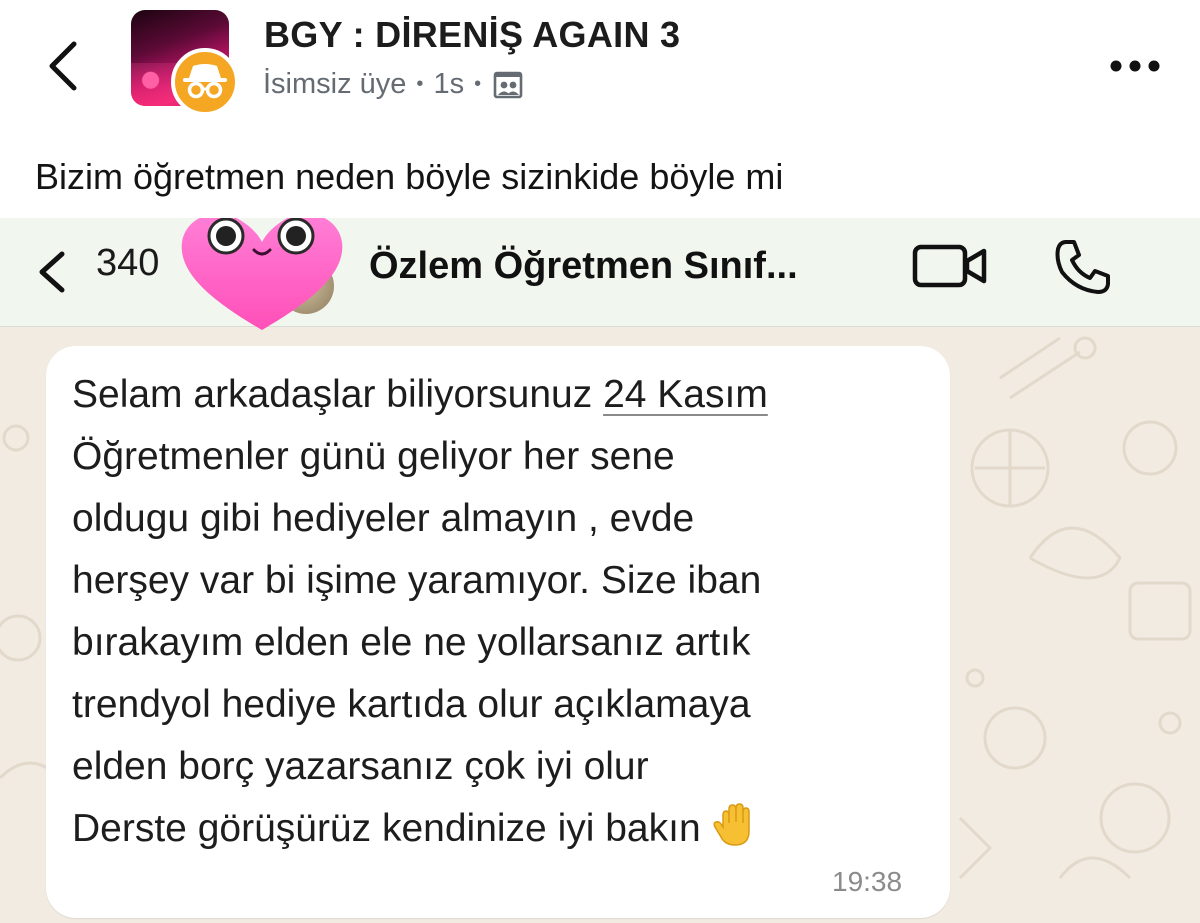 This screenshot has height=923, width=1200. What do you see at coordinates (867, 881) in the screenshot?
I see `message-time: 19:38` at bounding box center [867, 881].